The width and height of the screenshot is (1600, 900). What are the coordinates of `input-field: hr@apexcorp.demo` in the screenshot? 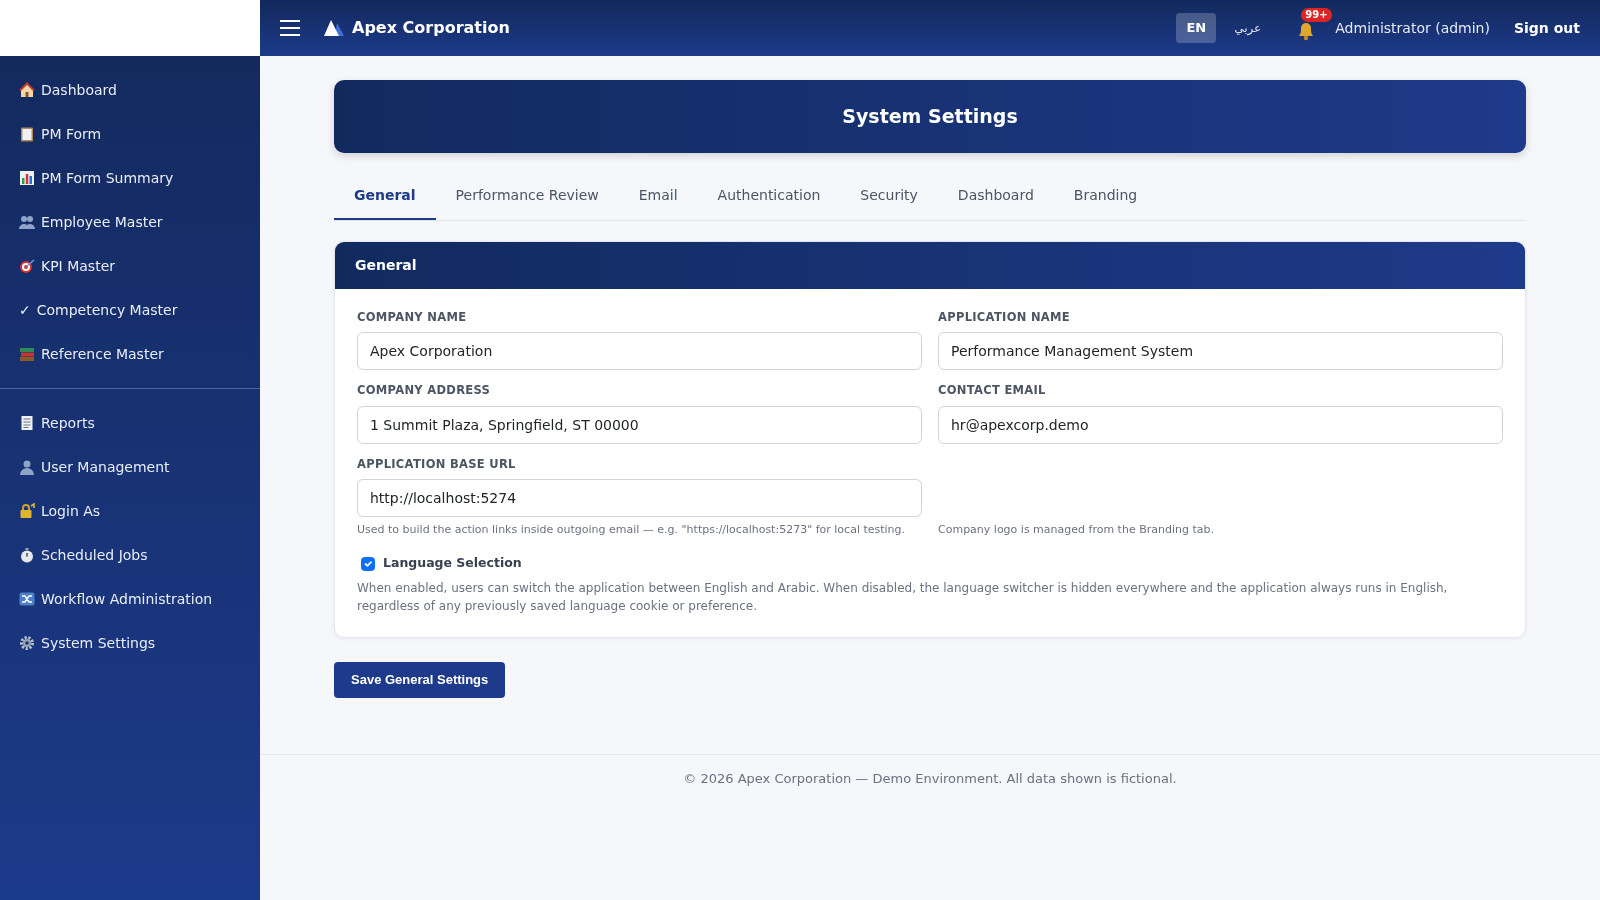 It's located at (1220, 424).